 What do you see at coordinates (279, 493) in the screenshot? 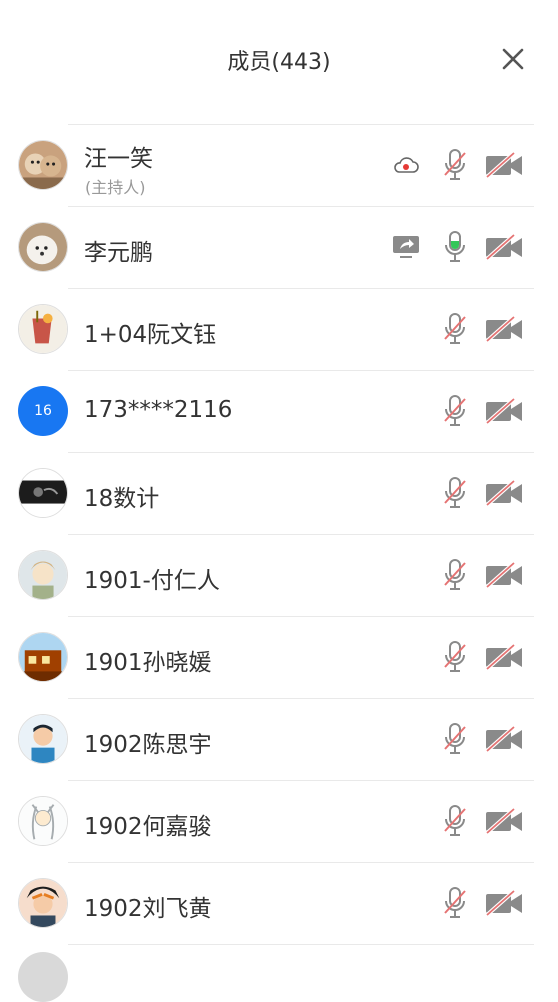
I see `member-row: 18数计` at bounding box center [279, 493].